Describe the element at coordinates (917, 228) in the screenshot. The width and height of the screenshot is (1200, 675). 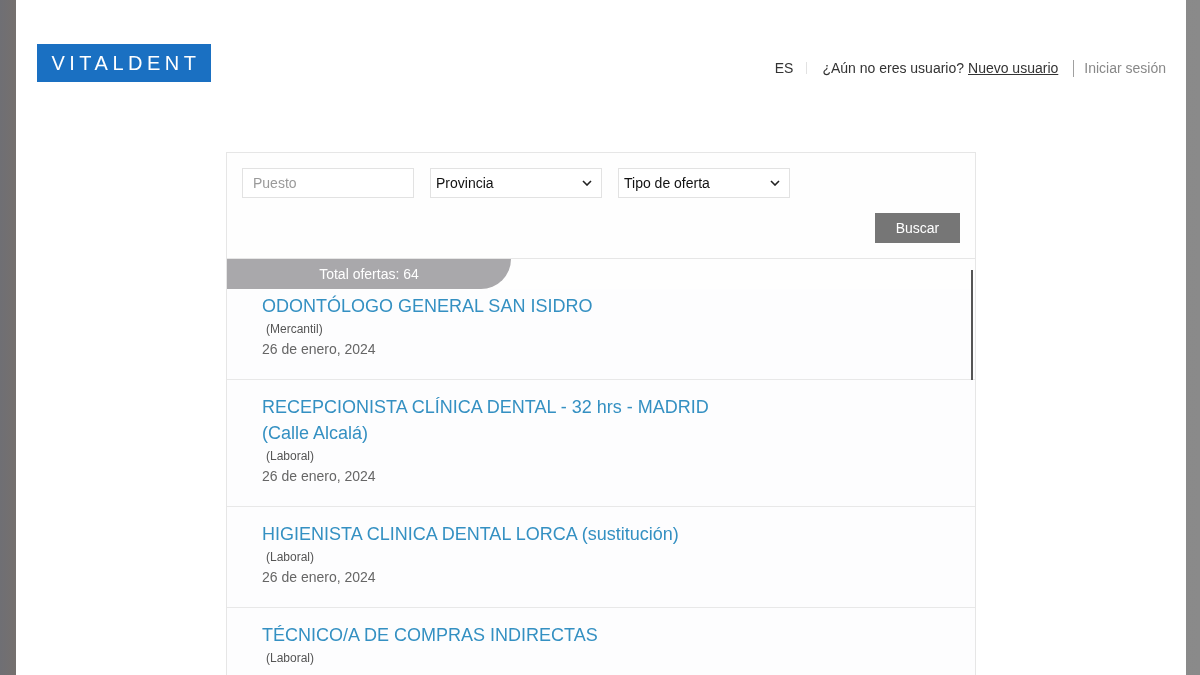
I see `search-button: Buscar` at that location.